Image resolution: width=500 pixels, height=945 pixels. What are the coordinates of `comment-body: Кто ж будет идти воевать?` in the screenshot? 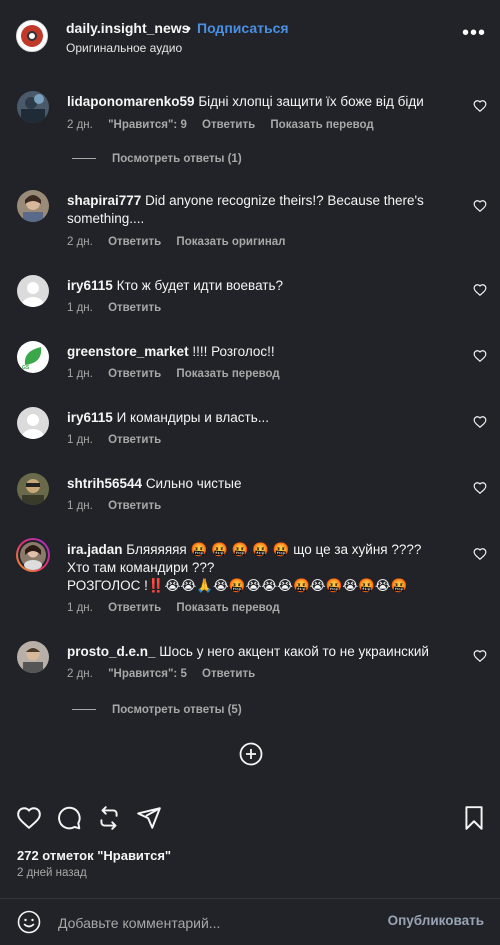 It's located at (200, 285).